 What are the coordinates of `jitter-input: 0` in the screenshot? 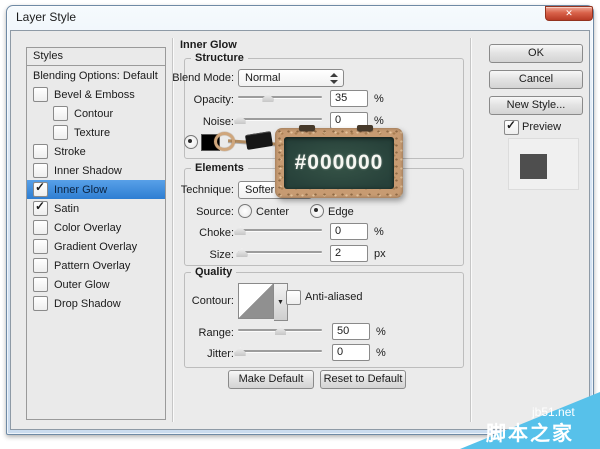 It's located at (351, 352).